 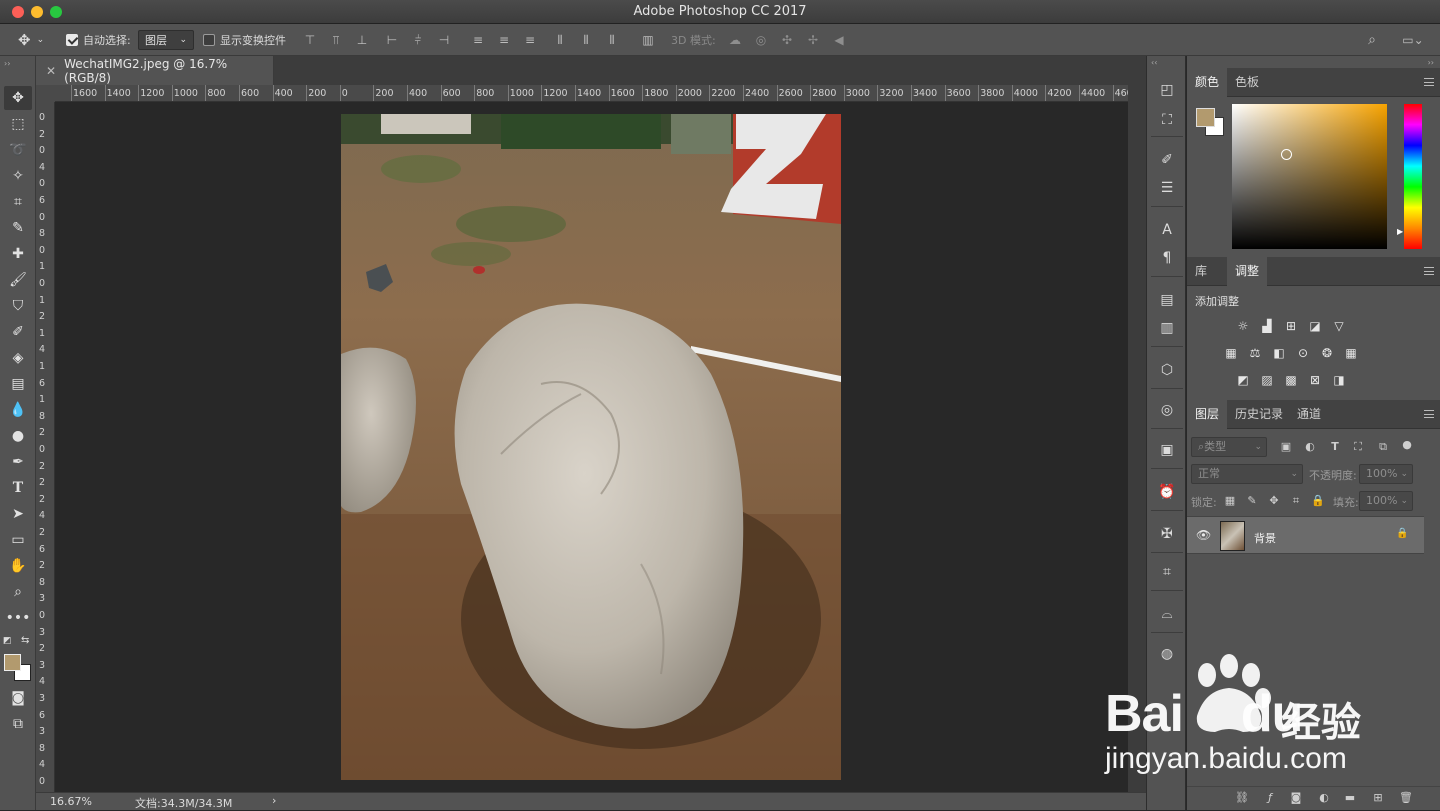 I want to click on color-panel-menu-icon, so click(x=1429, y=82).